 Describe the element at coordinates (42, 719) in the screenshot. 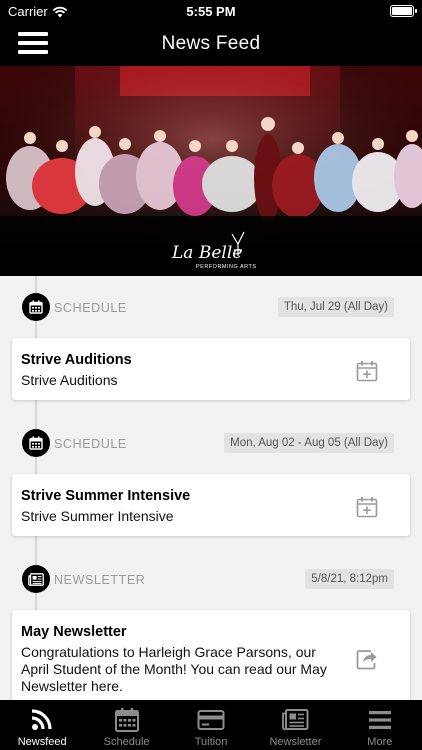

I see `rss-icon` at that location.